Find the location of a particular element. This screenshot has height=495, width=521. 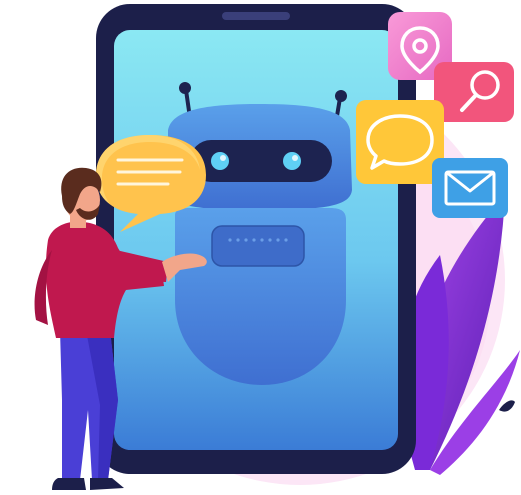

robot-left-eye is located at coordinates (220, 161).